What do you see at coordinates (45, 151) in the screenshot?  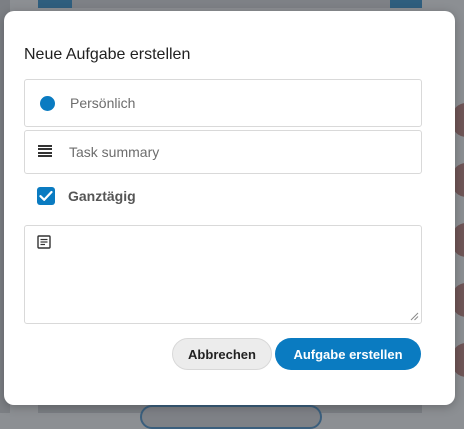 I see `summary-lines-icon` at bounding box center [45, 151].